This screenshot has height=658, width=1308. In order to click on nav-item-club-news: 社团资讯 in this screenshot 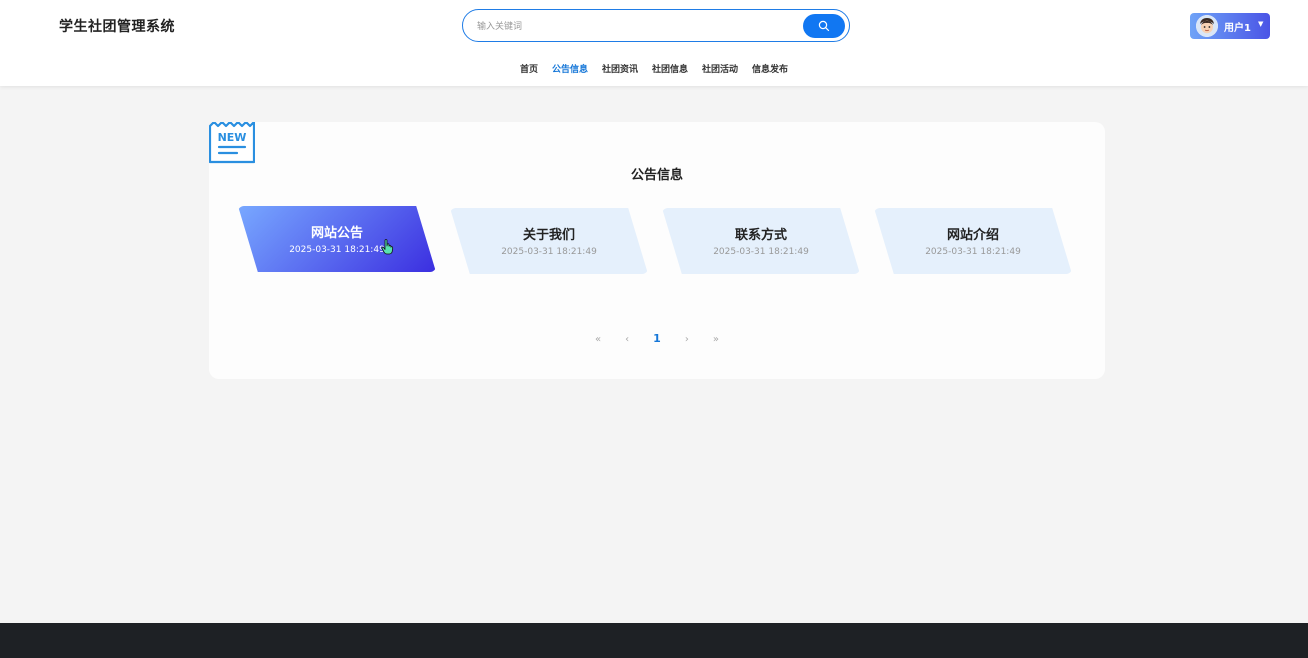, I will do `click(620, 68)`.